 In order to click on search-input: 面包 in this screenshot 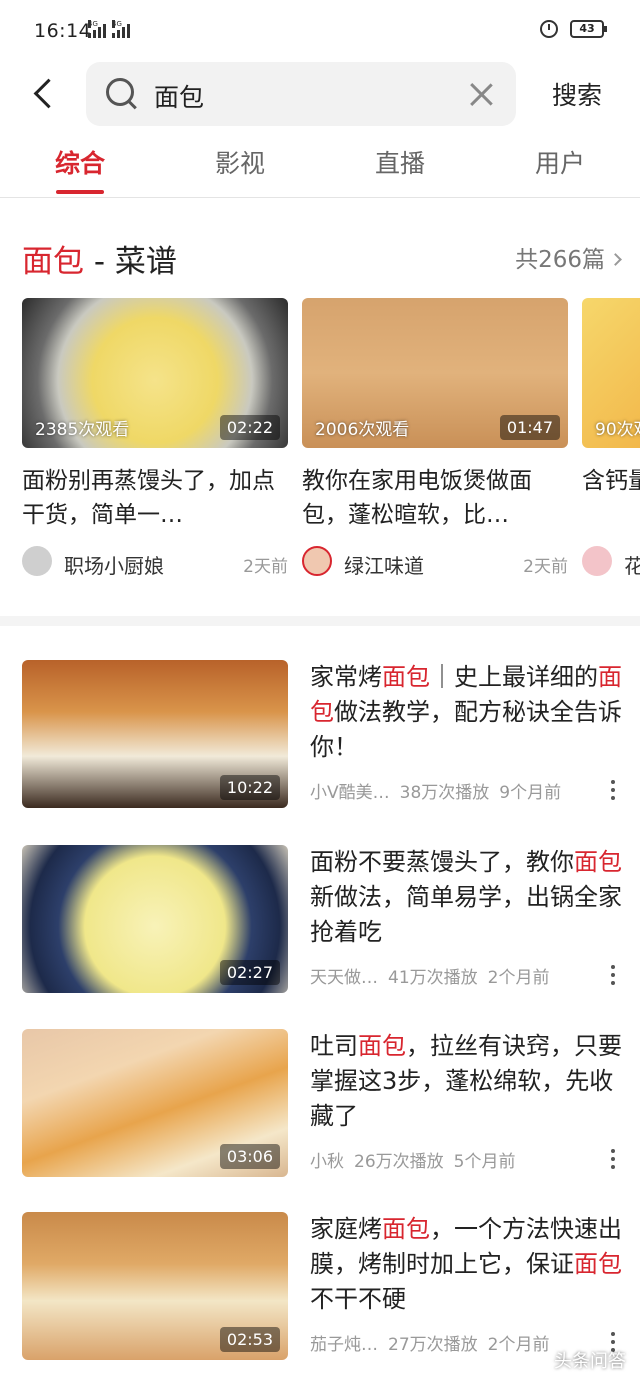, I will do `click(301, 94)`.